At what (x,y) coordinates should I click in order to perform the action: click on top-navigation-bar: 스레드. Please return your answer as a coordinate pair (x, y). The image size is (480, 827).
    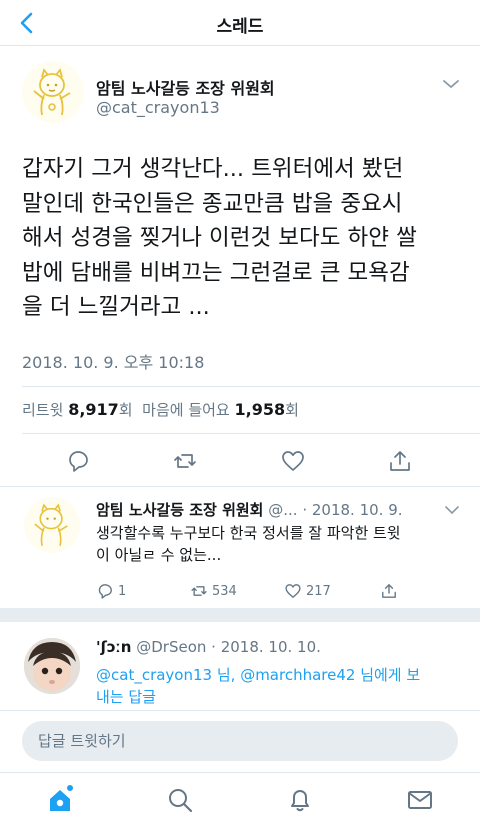
    Looking at the image, I should click on (240, 23).